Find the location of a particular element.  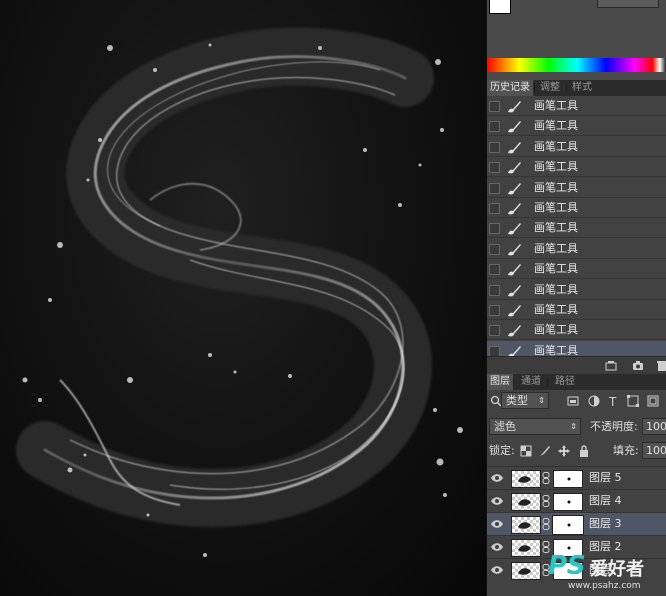

layer-name: 图层 4 is located at coordinates (605, 501).